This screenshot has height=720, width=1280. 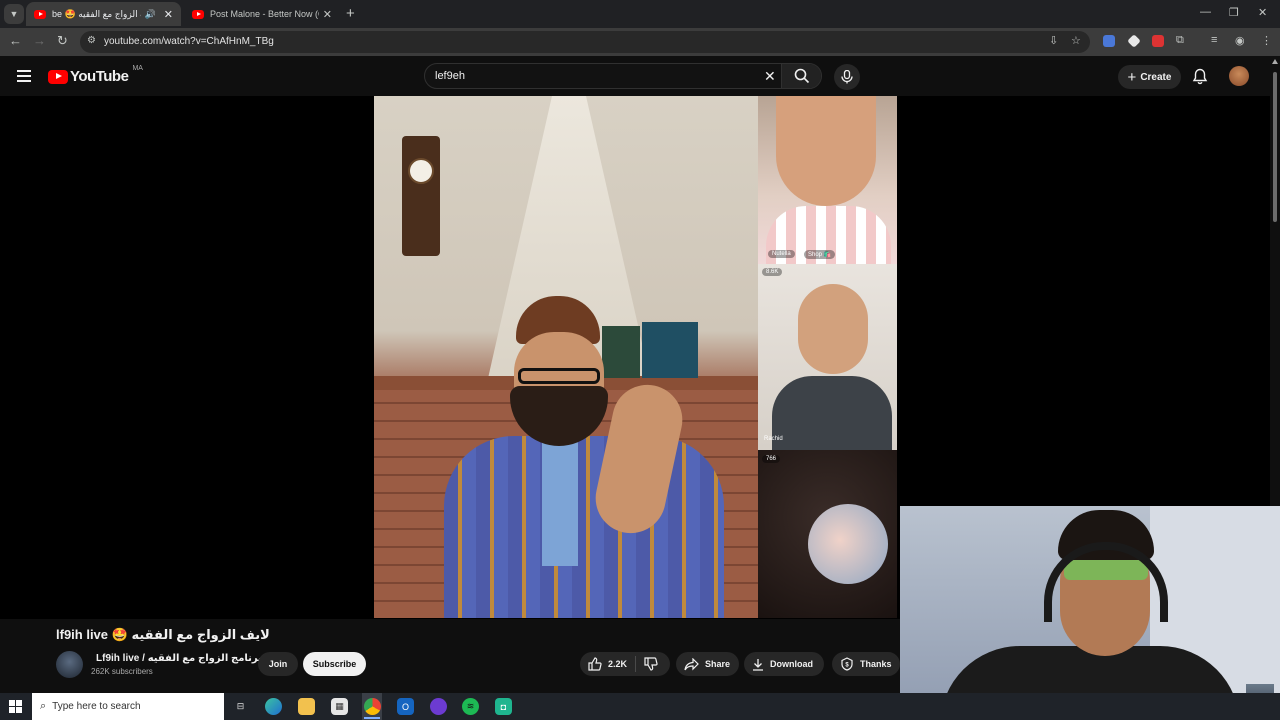 I want to click on join-button: Join, so click(x=278, y=664).